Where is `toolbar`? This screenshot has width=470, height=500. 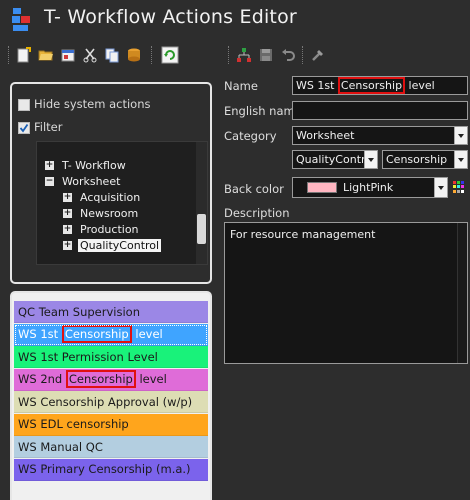 toolbar is located at coordinates (235, 56).